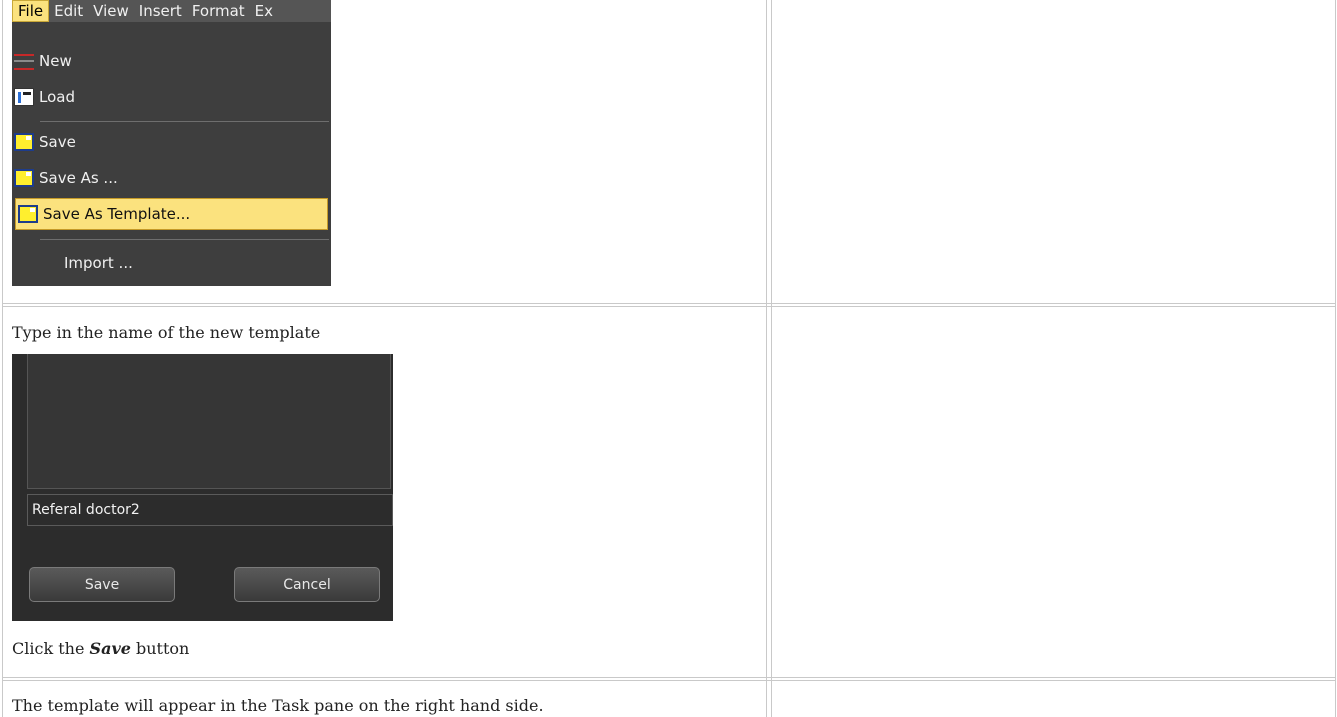 Image resolution: width=1337 pixels, height=717 pixels. I want to click on click-save-prefix: Click the, so click(51, 648).